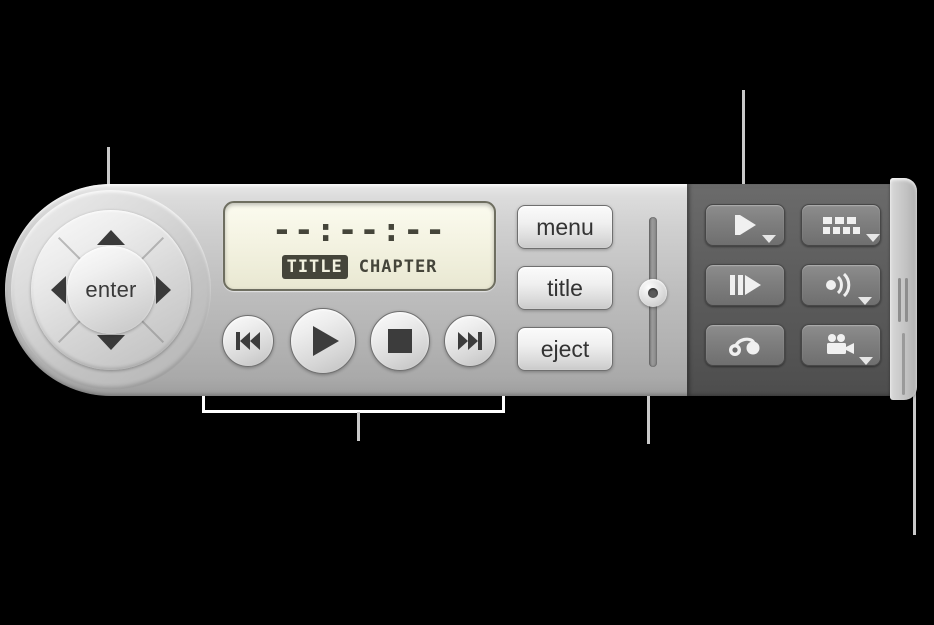  Describe the element at coordinates (903, 289) in the screenshot. I see `resize-grip-handle` at that location.